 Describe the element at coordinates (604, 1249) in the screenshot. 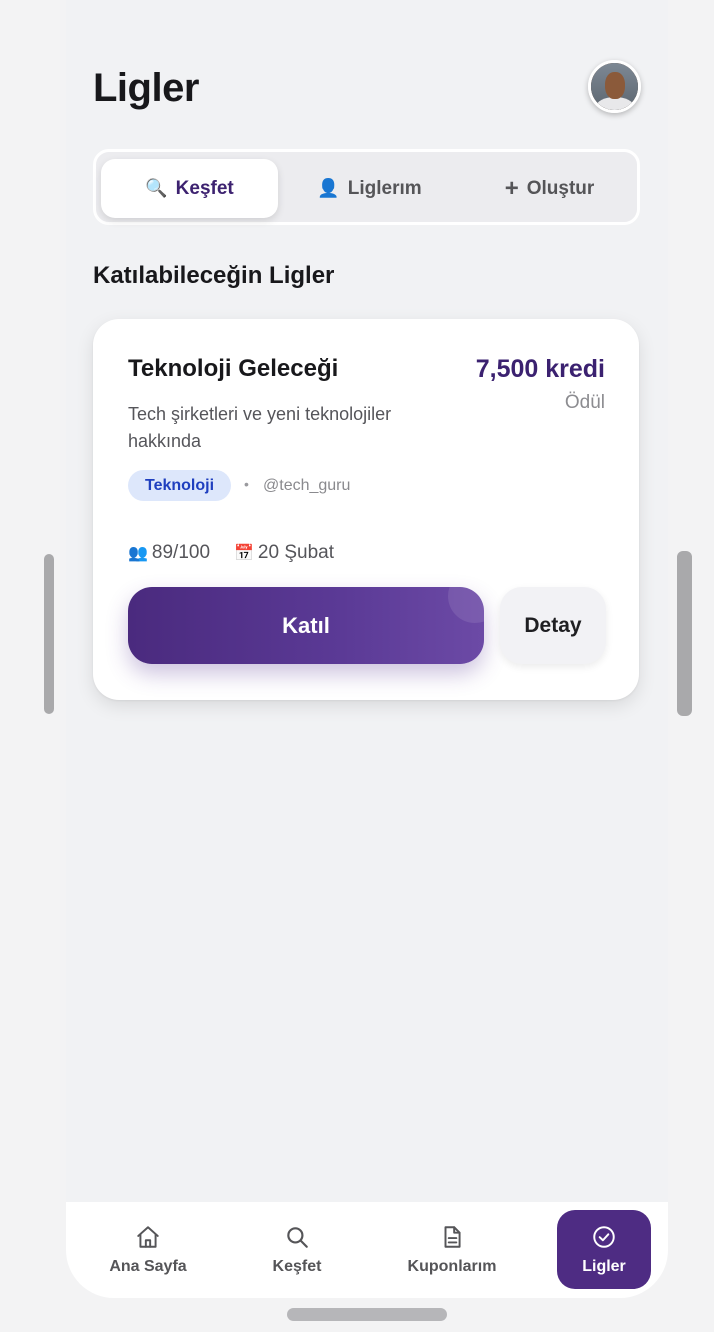

I see `nav-ligler: Ligler` at that location.